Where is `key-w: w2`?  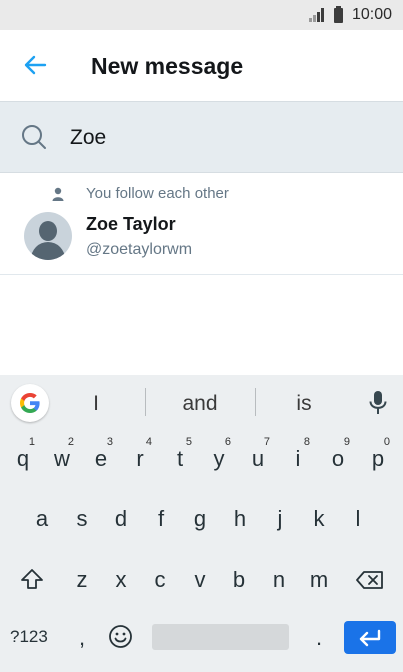
key-w: w2 is located at coordinates (63, 454).